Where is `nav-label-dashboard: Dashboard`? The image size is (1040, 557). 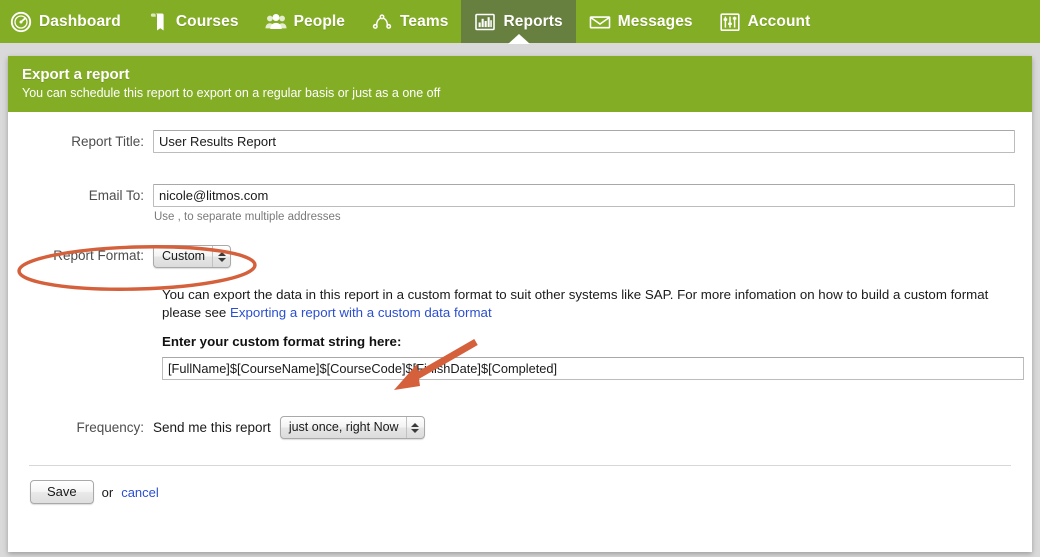 nav-label-dashboard: Dashboard is located at coordinates (80, 21).